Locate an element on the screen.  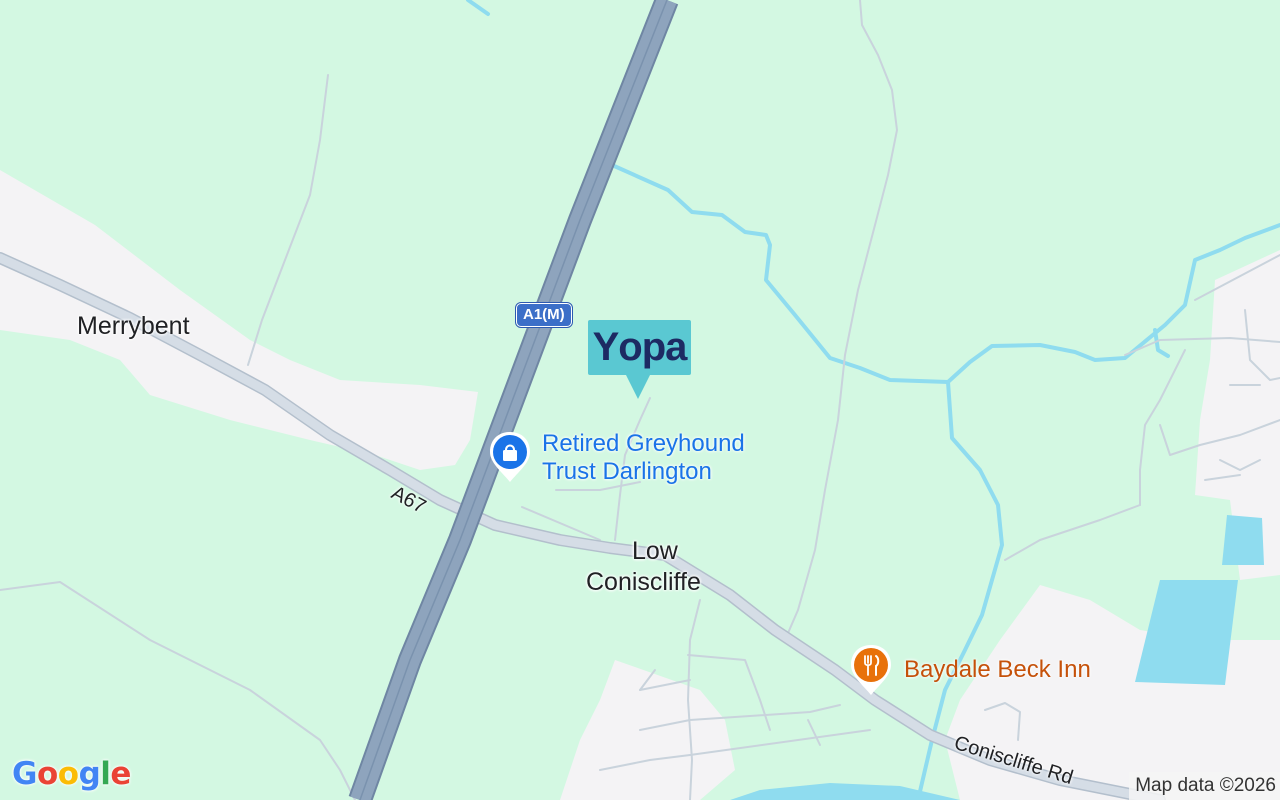
brand-map-marker: Υopa is located at coordinates (639, 360).